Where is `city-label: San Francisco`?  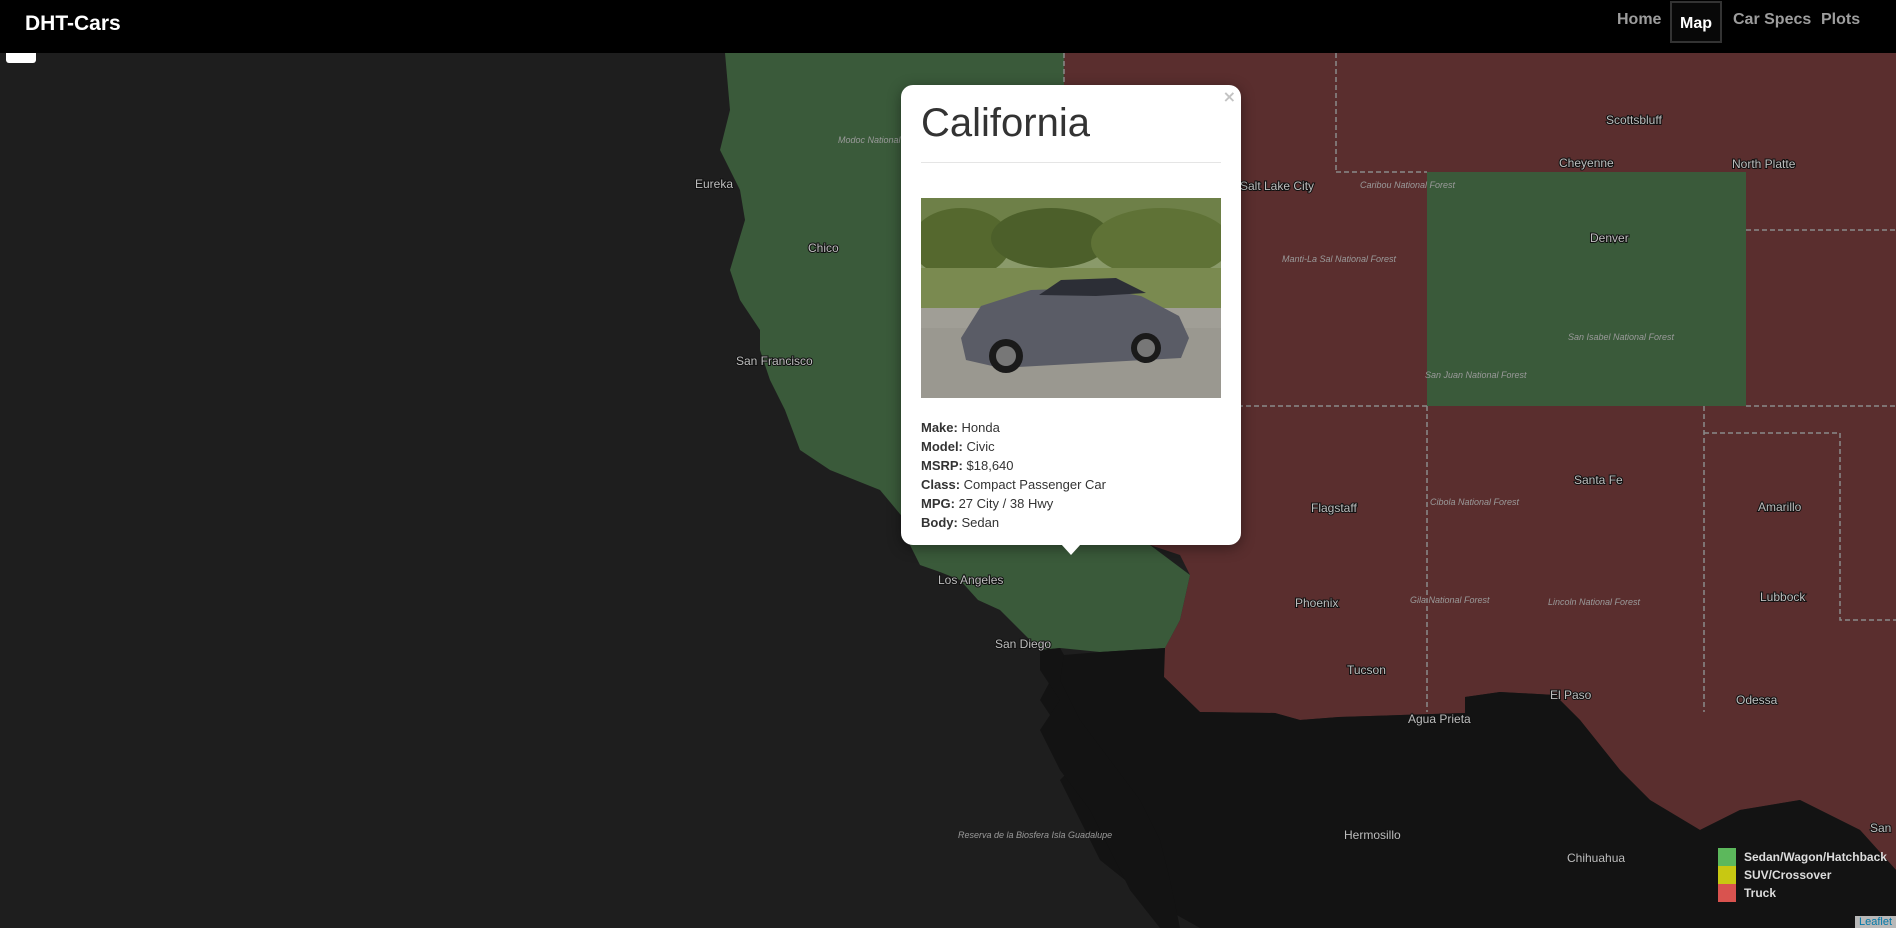
city-label: San Francisco is located at coordinates (774, 361).